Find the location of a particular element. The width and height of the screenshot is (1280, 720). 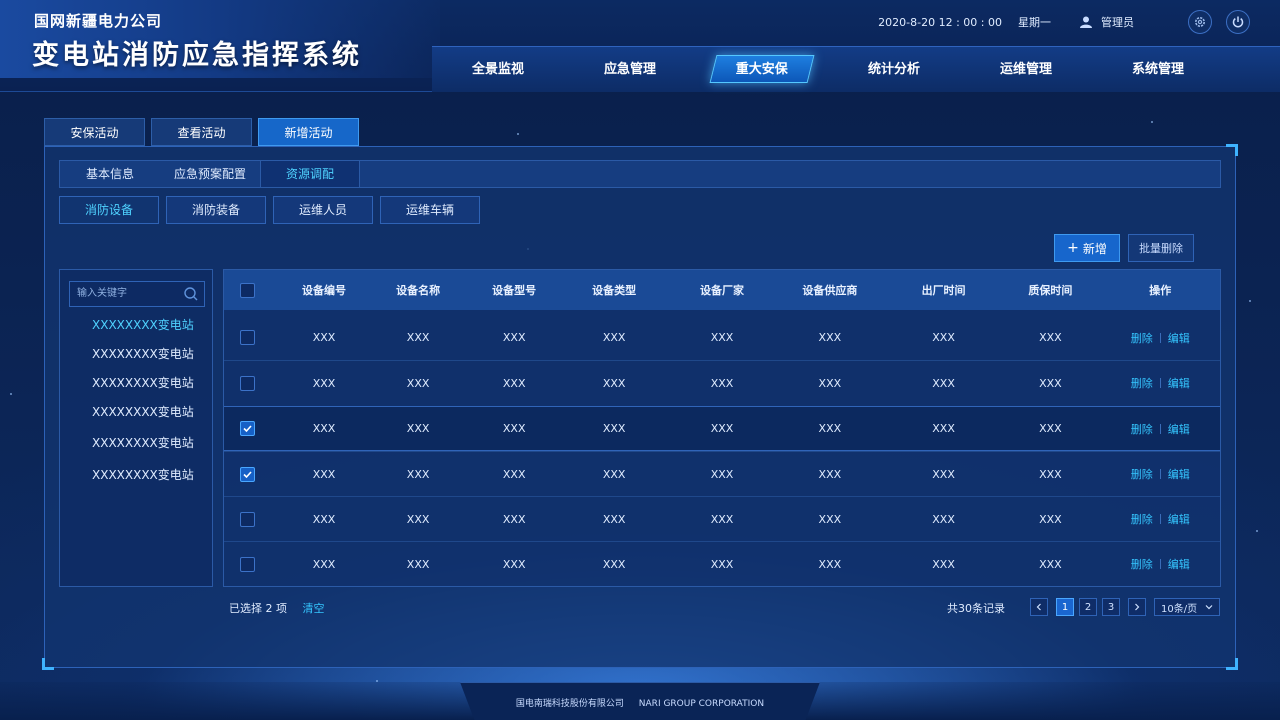

column-header: 设备名称 is located at coordinates (418, 290).